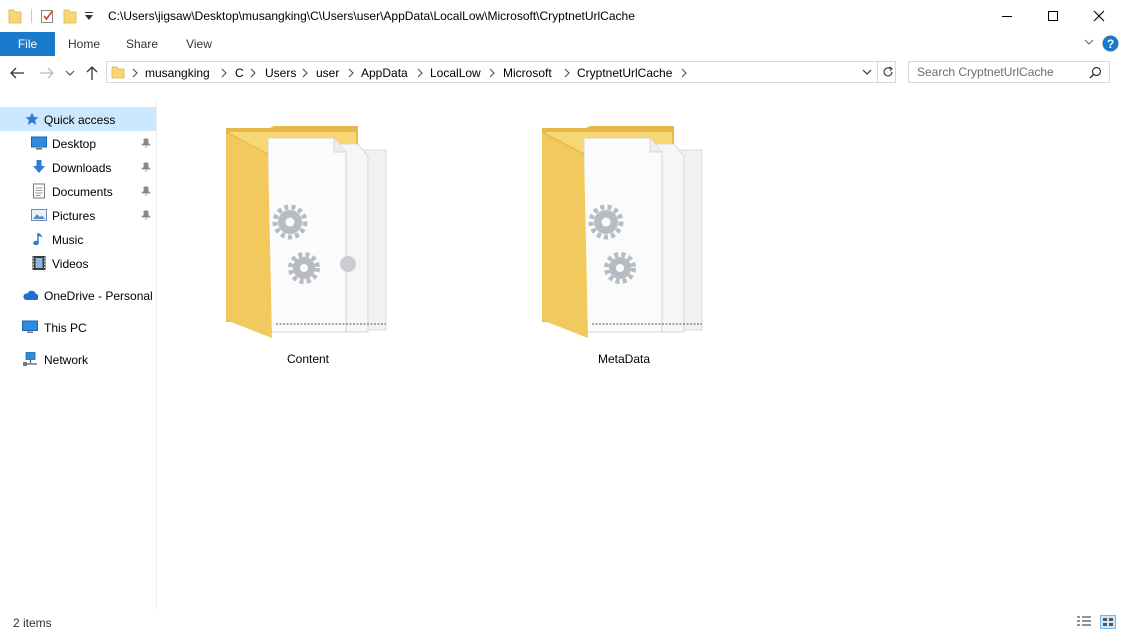 The width and height of the screenshot is (1124, 634). I want to click on arrow-left-icon, so click(17, 73).